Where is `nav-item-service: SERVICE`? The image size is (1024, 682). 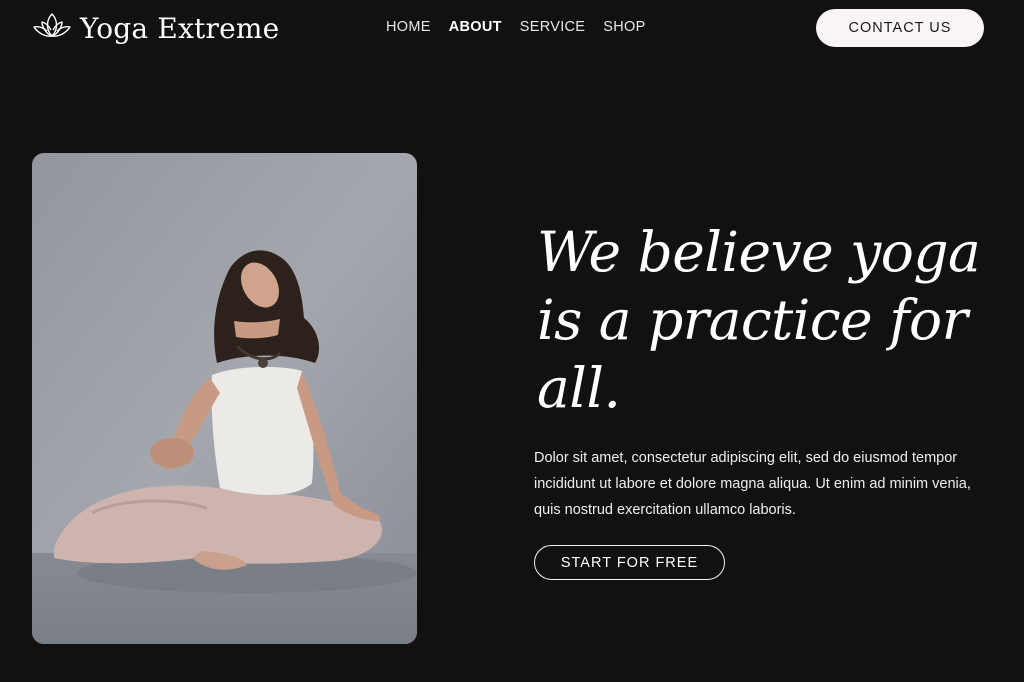
nav-item-service: SERVICE is located at coordinates (553, 27).